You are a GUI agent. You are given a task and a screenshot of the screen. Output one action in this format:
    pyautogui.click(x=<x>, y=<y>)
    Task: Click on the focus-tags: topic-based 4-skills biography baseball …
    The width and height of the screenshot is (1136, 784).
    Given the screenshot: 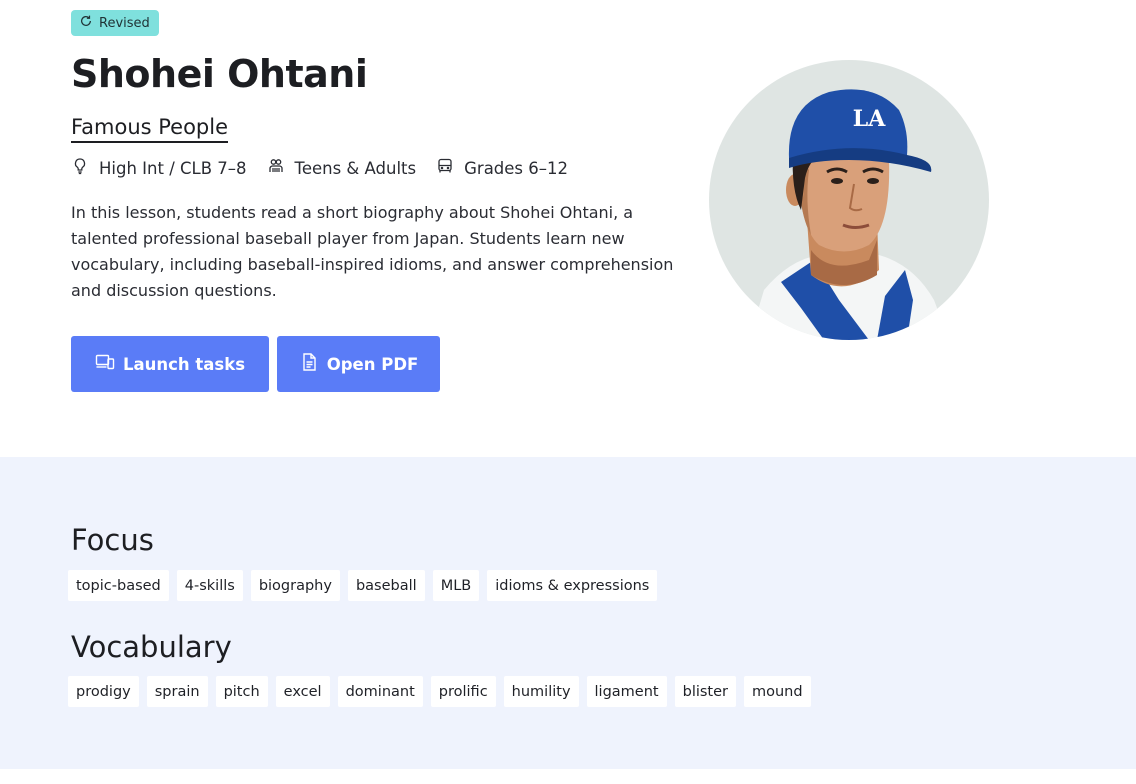 What is the action you would take?
    pyautogui.click(x=363, y=585)
    